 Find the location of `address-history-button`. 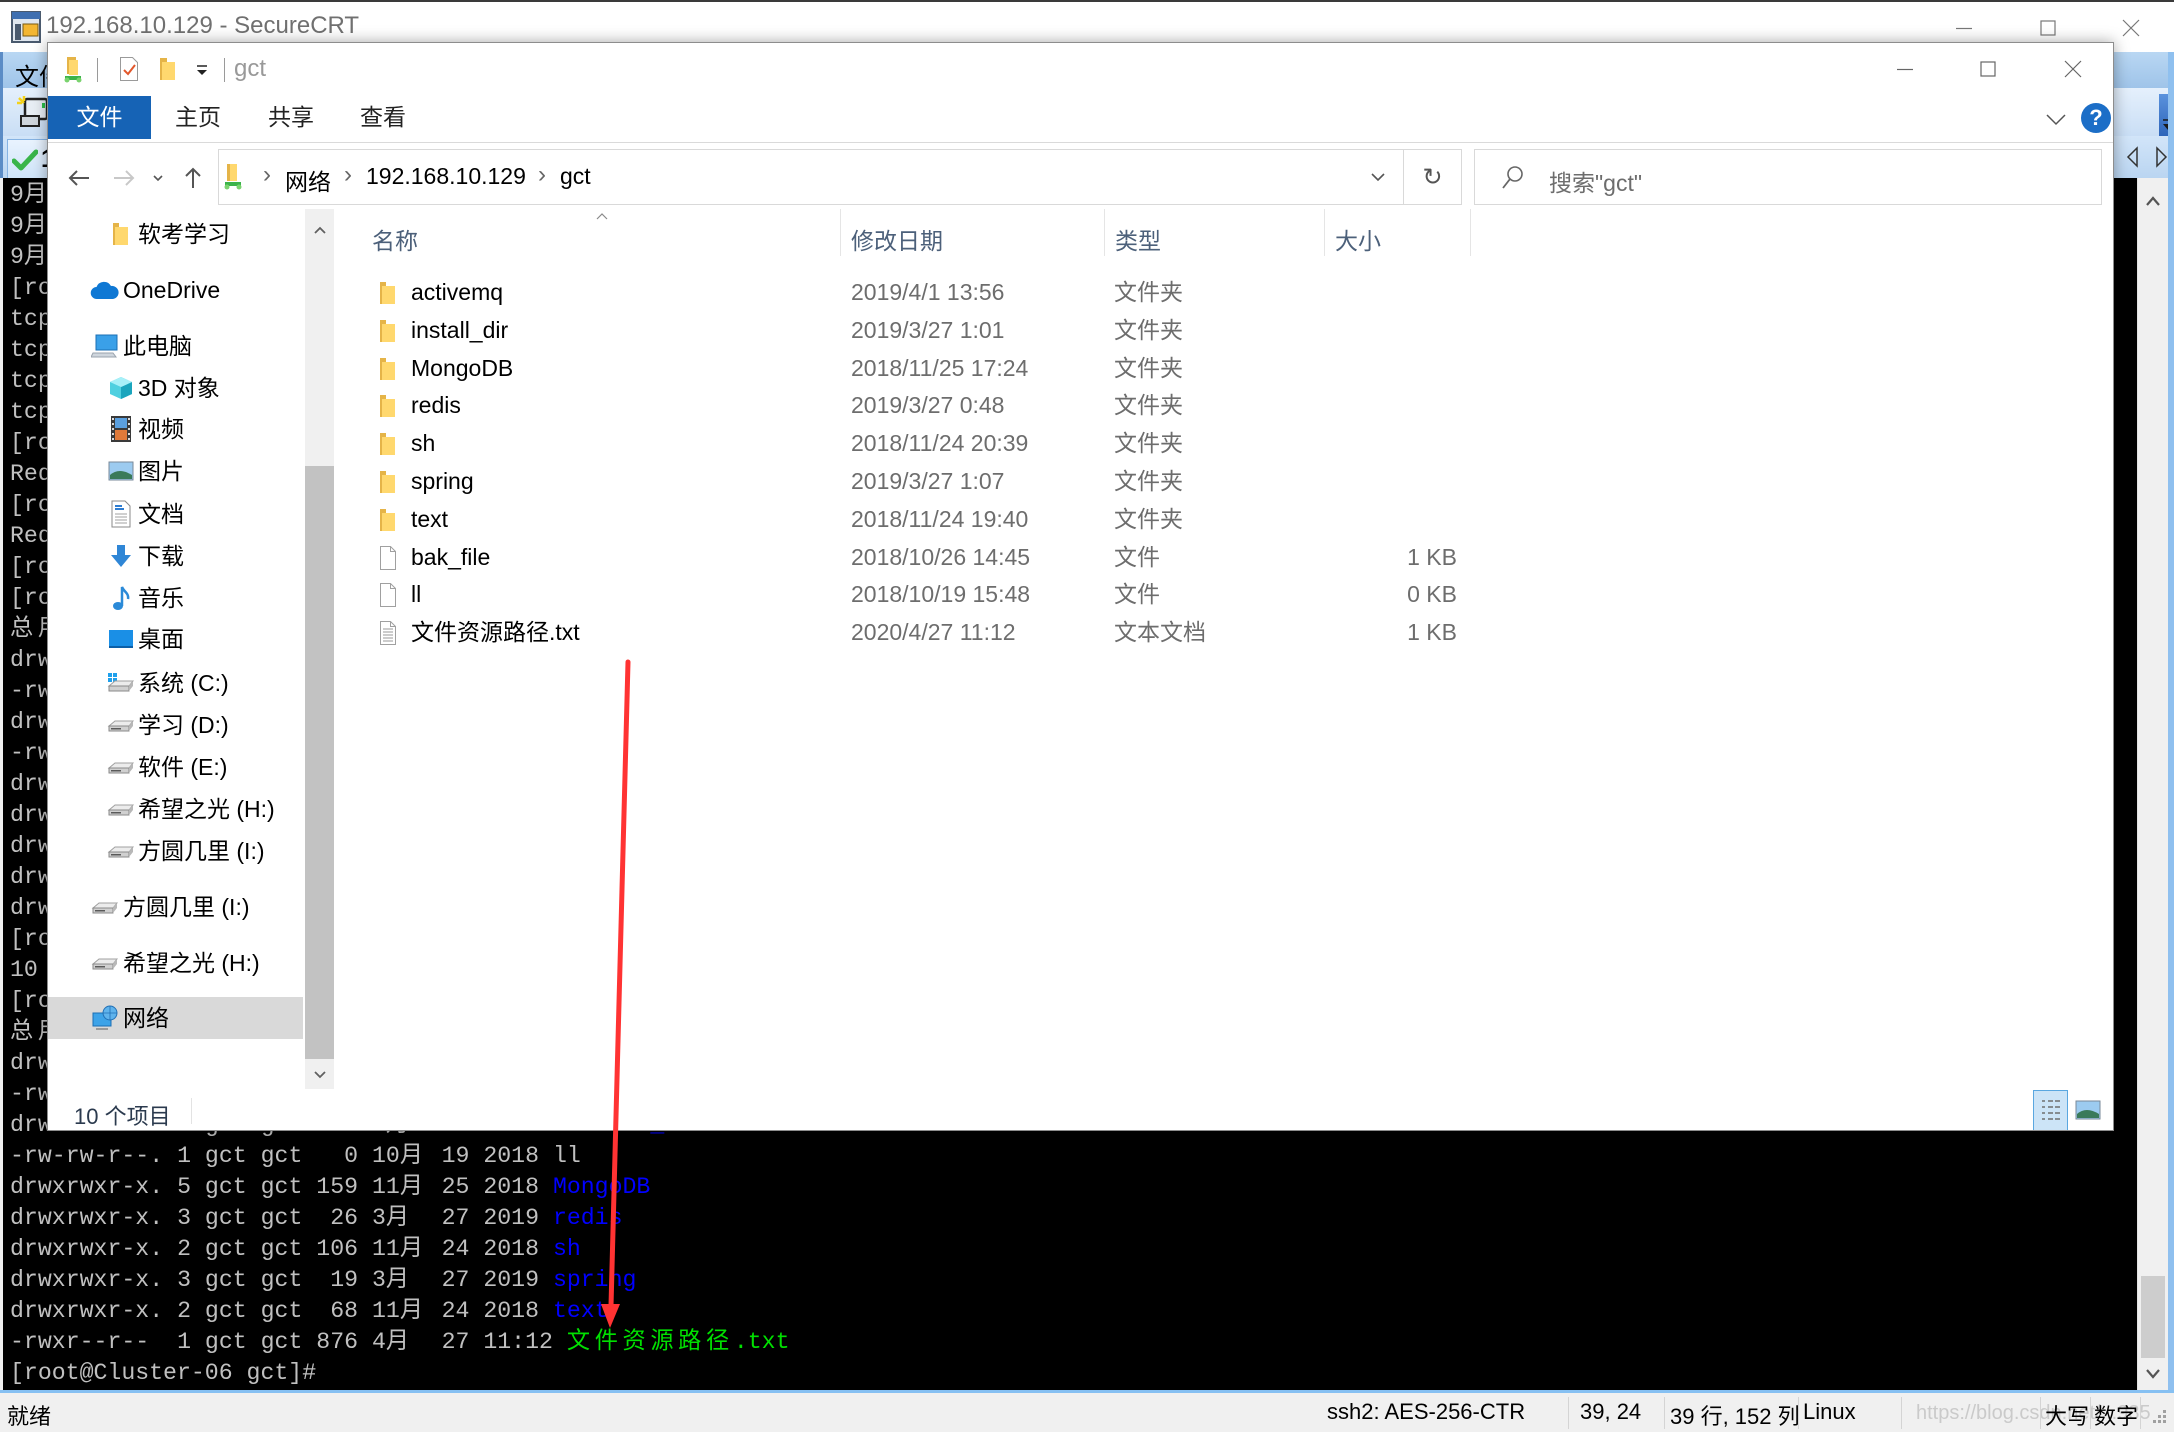

address-history-button is located at coordinates (1378, 177).